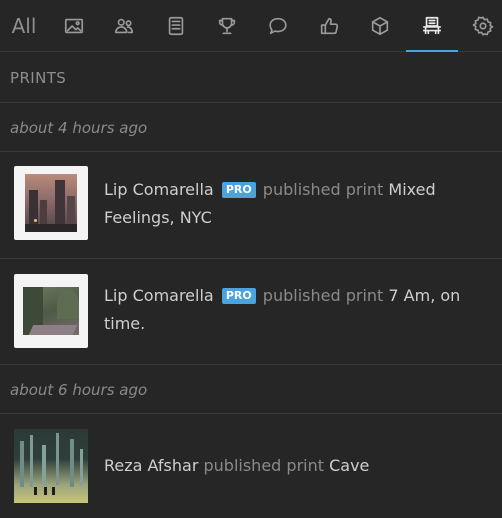 The height and width of the screenshot is (518, 502). I want to click on tab-products, so click(380, 26).